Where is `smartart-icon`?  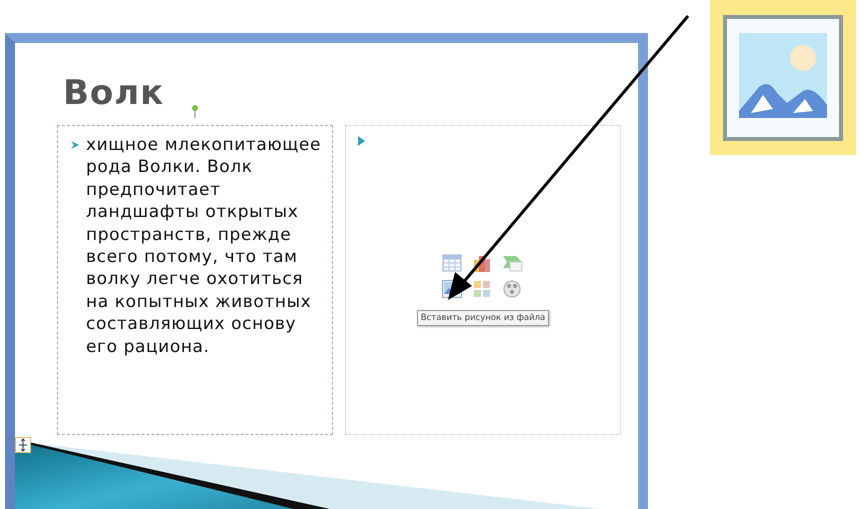
smartart-icon is located at coordinates (513, 263).